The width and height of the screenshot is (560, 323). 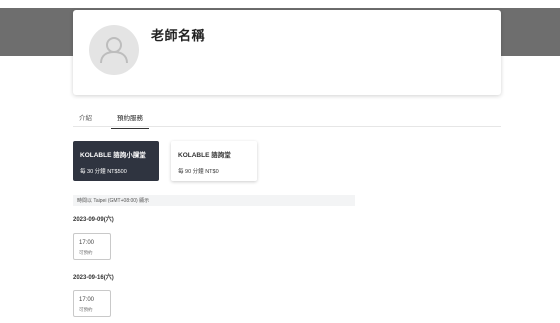 I want to click on service-price: 每 90 分鐘 NT$0, so click(x=198, y=172).